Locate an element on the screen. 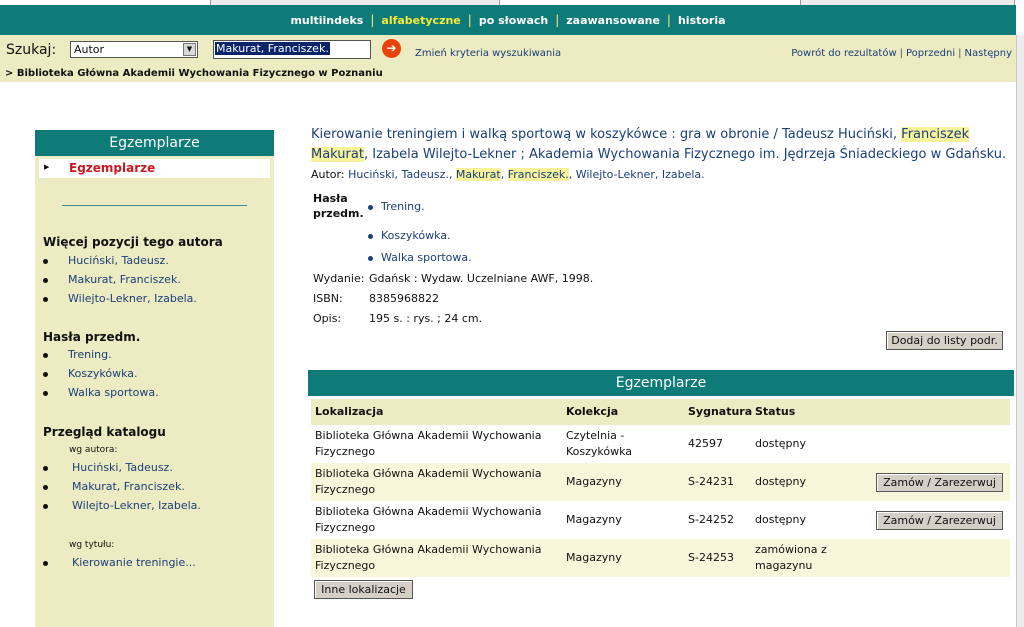 This screenshot has height=627, width=1024. column-header: Status is located at coordinates (775, 411).